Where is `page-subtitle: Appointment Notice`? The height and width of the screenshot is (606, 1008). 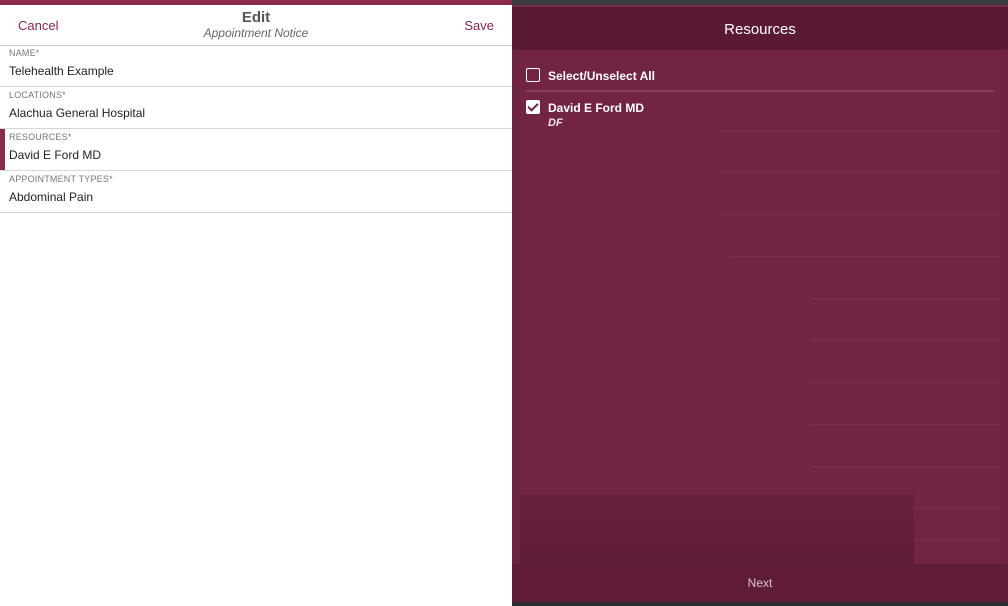
page-subtitle: Appointment Notice is located at coordinates (256, 33).